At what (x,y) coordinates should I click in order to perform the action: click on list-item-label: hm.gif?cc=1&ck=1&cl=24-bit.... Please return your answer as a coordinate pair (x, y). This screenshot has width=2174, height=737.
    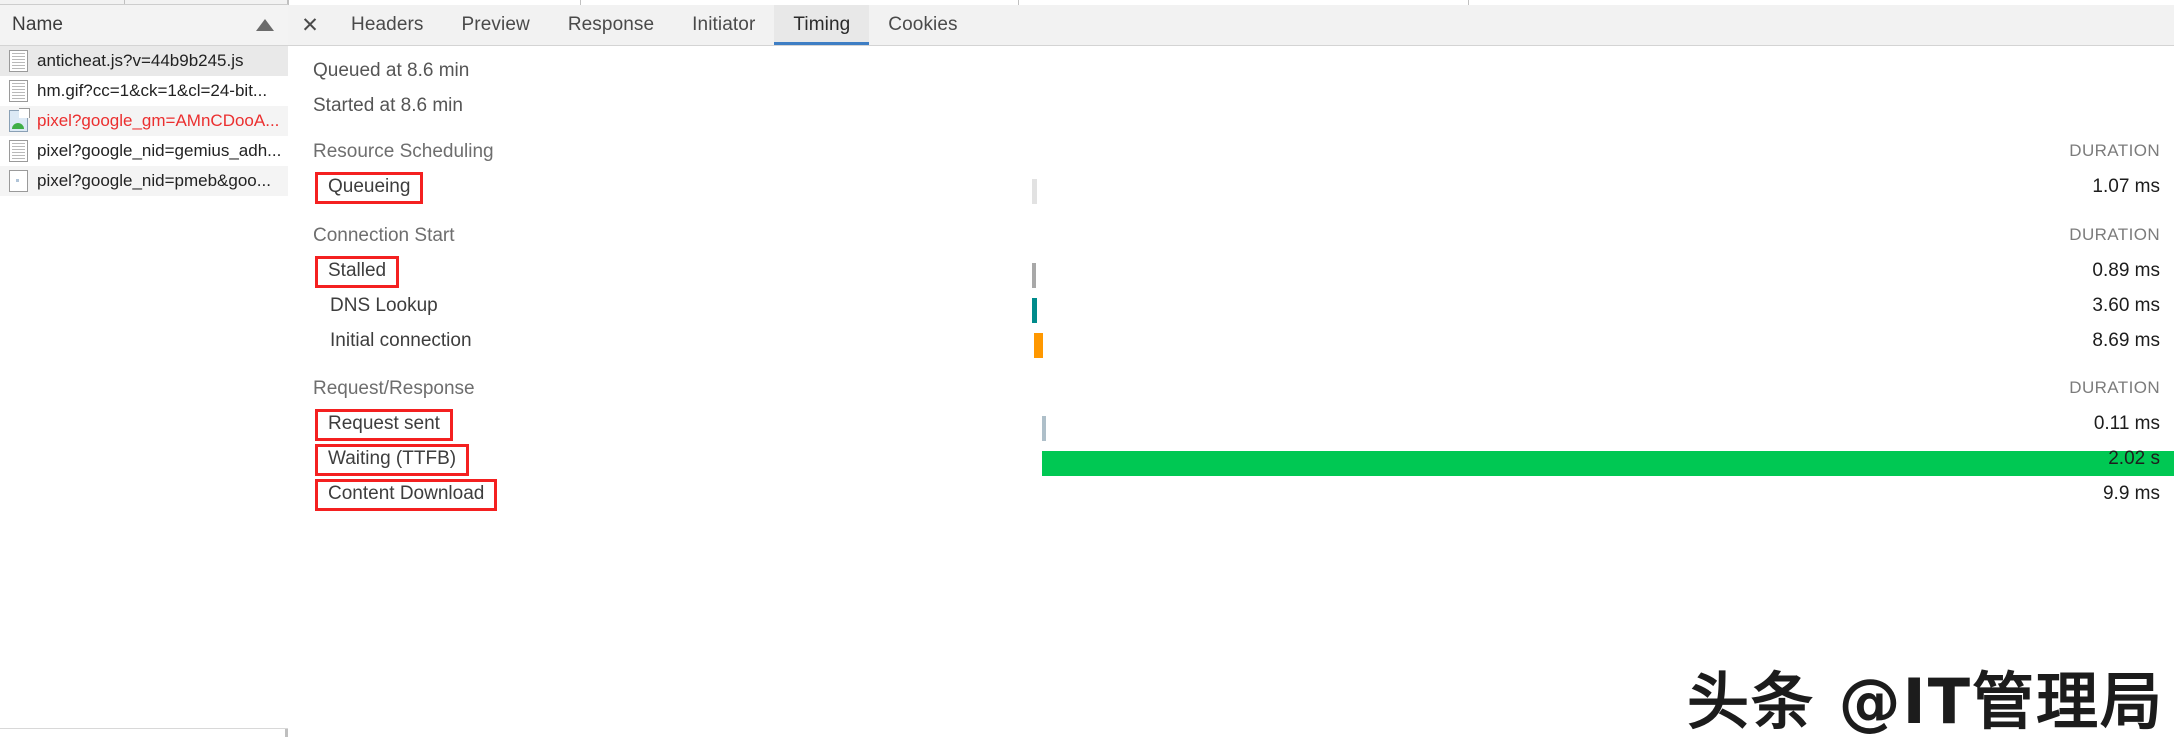
    Looking at the image, I should click on (152, 90).